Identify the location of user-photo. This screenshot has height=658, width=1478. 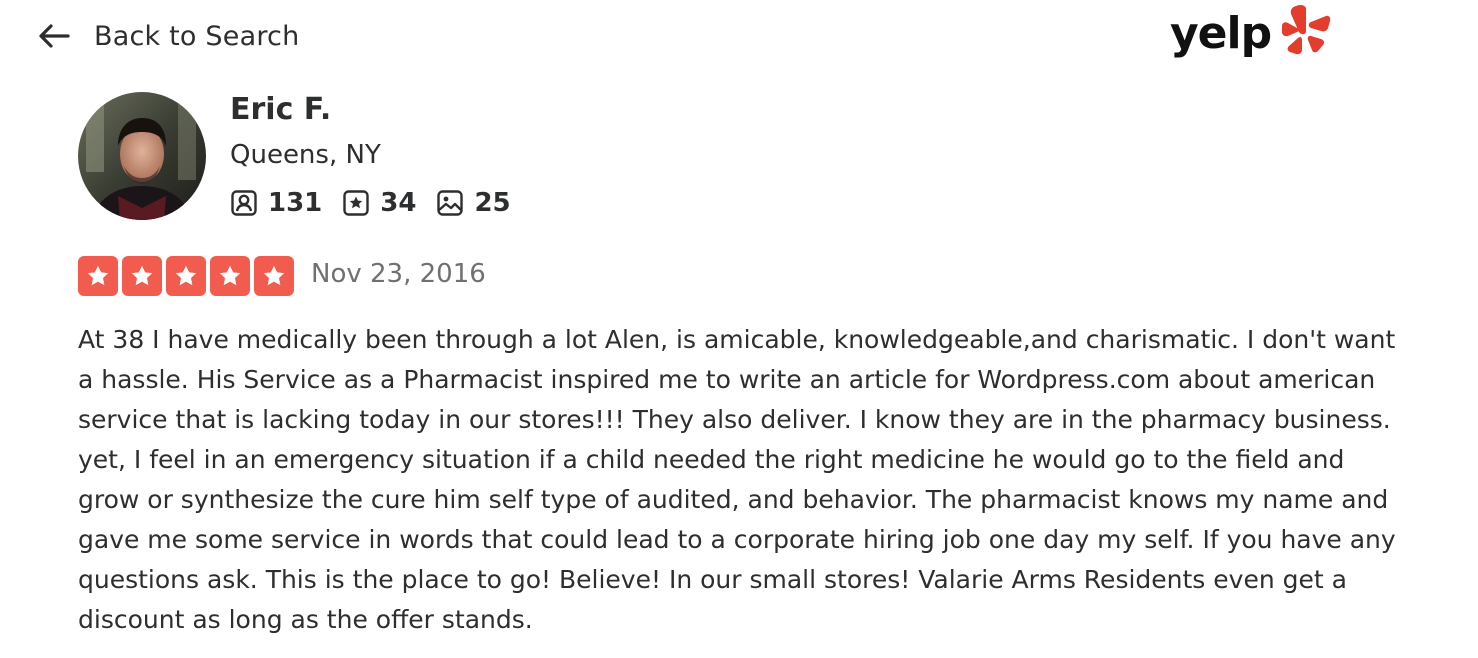
(142, 156).